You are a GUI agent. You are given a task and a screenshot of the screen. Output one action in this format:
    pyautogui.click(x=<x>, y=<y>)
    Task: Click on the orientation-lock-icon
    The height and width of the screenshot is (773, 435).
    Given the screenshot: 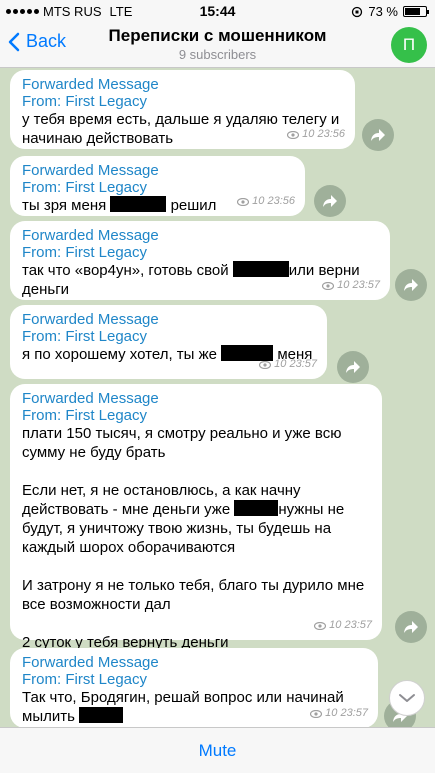 What is the action you would take?
    pyautogui.click(x=357, y=11)
    